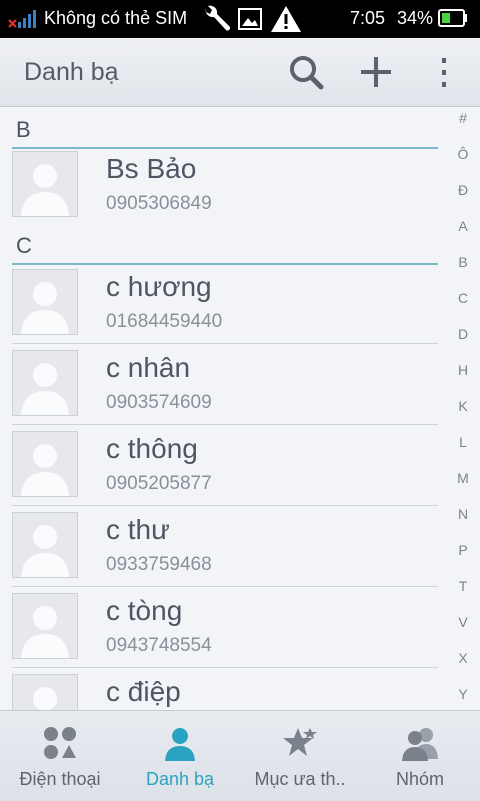  What do you see at coordinates (152, 448) in the screenshot?
I see `contact-name: c thông` at bounding box center [152, 448].